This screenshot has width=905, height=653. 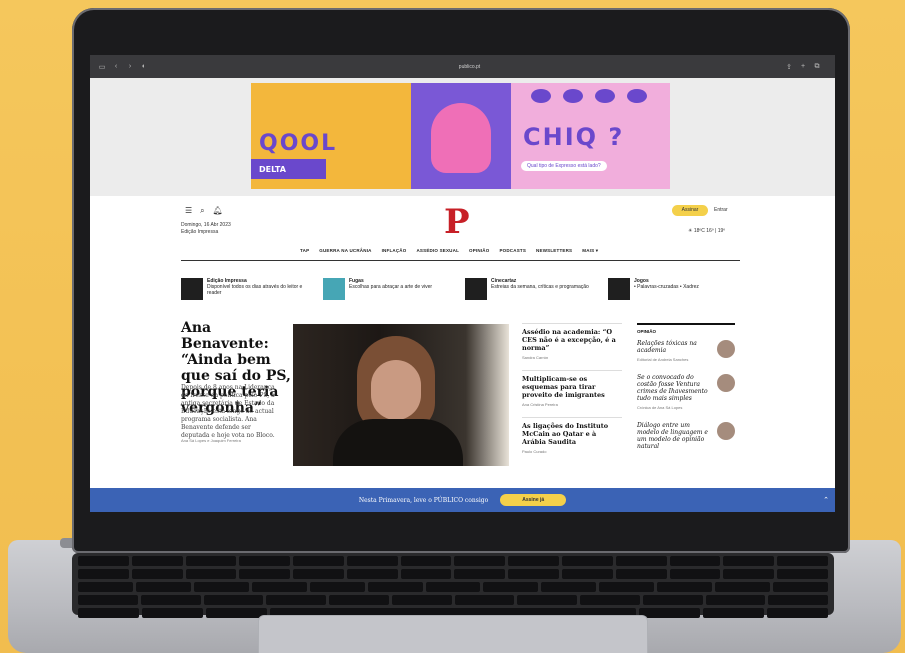 I want to click on browser-toolbar: ▭ ‹ › ◐ publico.pt ⇪ + ⧉, so click(x=462, y=66).